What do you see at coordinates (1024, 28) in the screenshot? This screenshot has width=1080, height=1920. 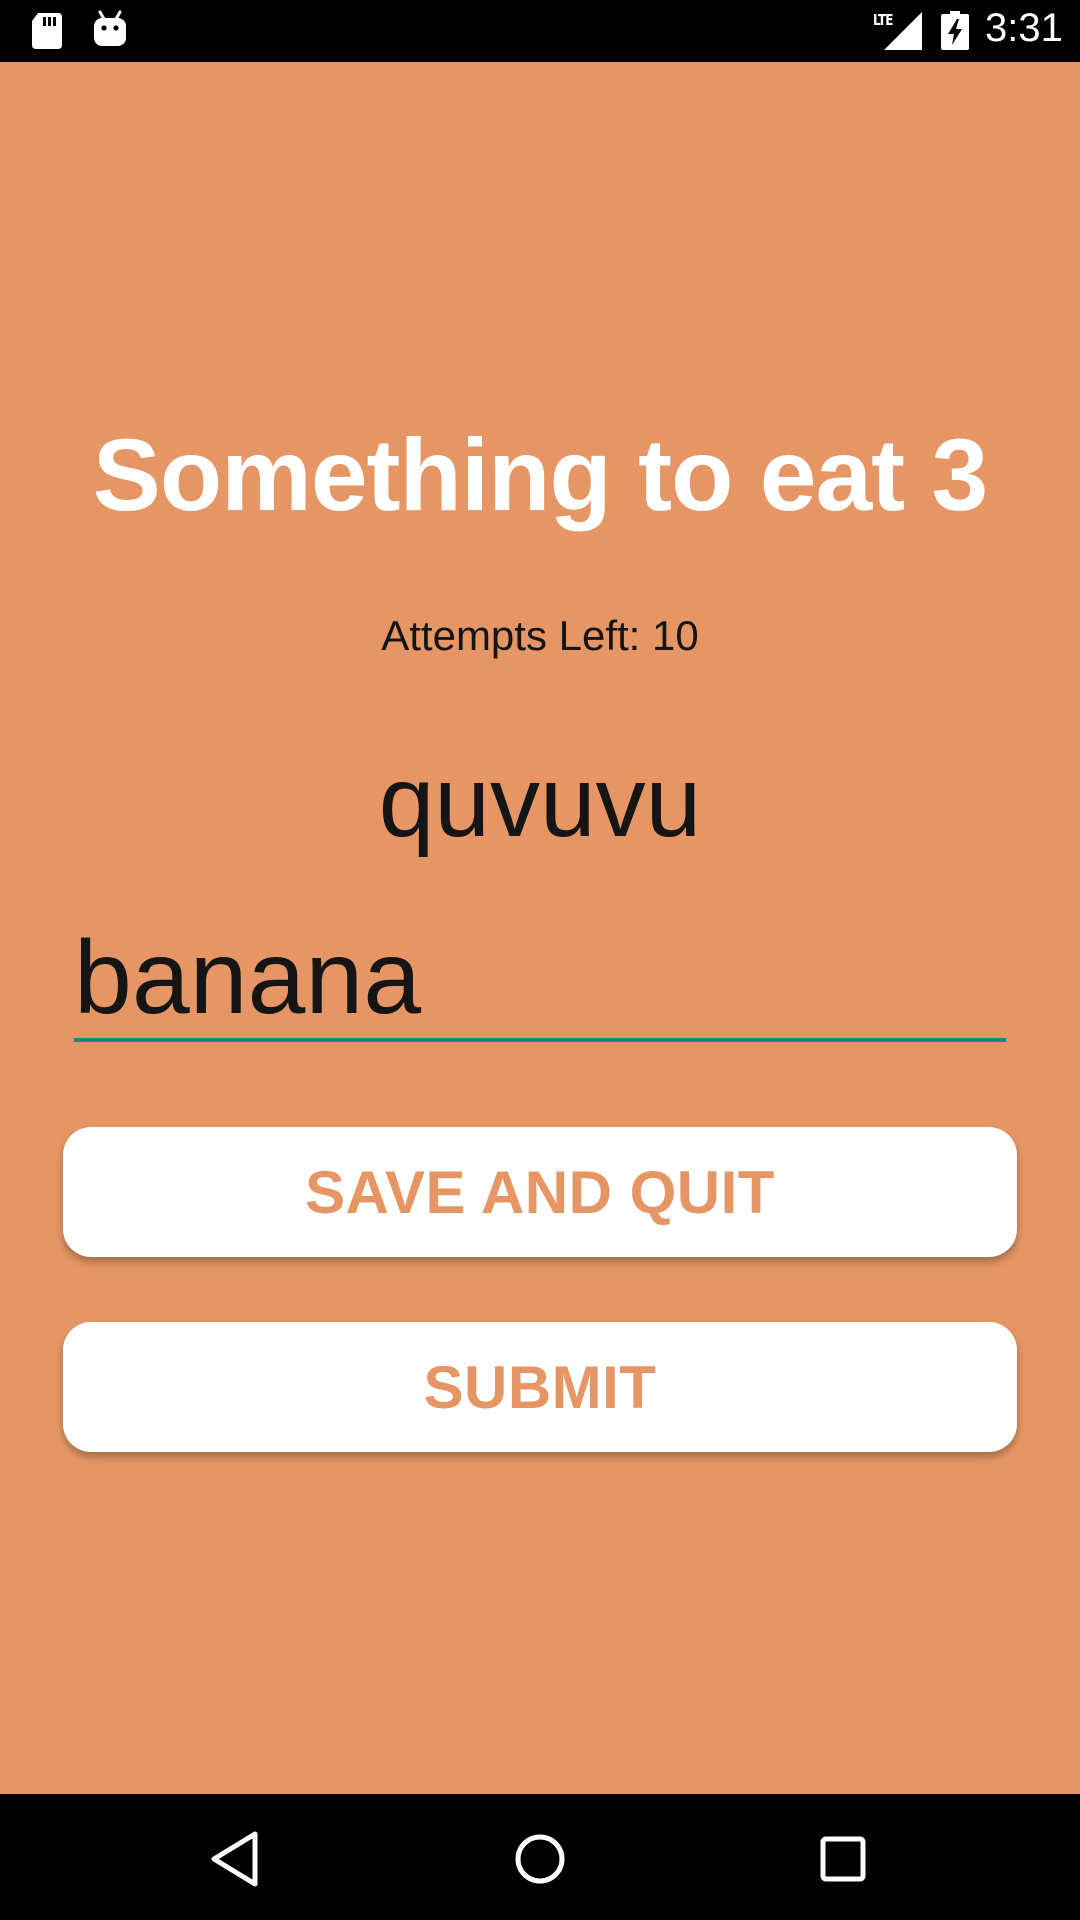 I see `clock: 3:31` at bounding box center [1024, 28].